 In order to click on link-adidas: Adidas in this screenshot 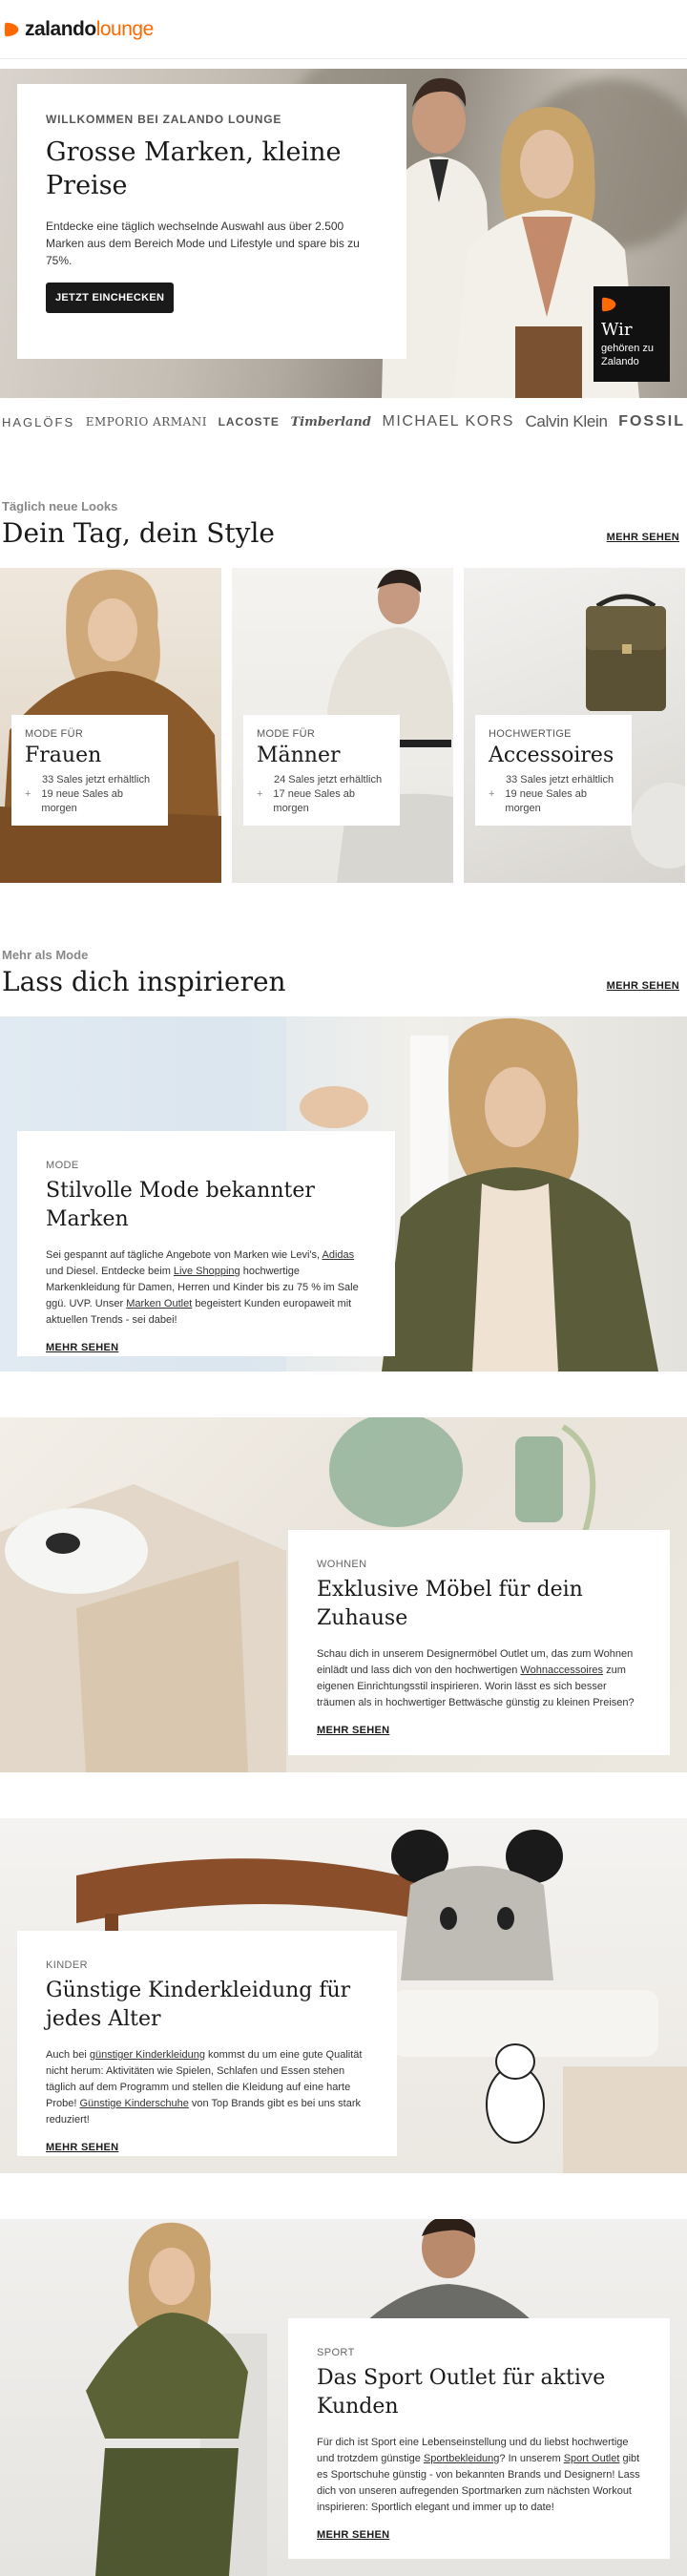, I will do `click(339, 1255)`.